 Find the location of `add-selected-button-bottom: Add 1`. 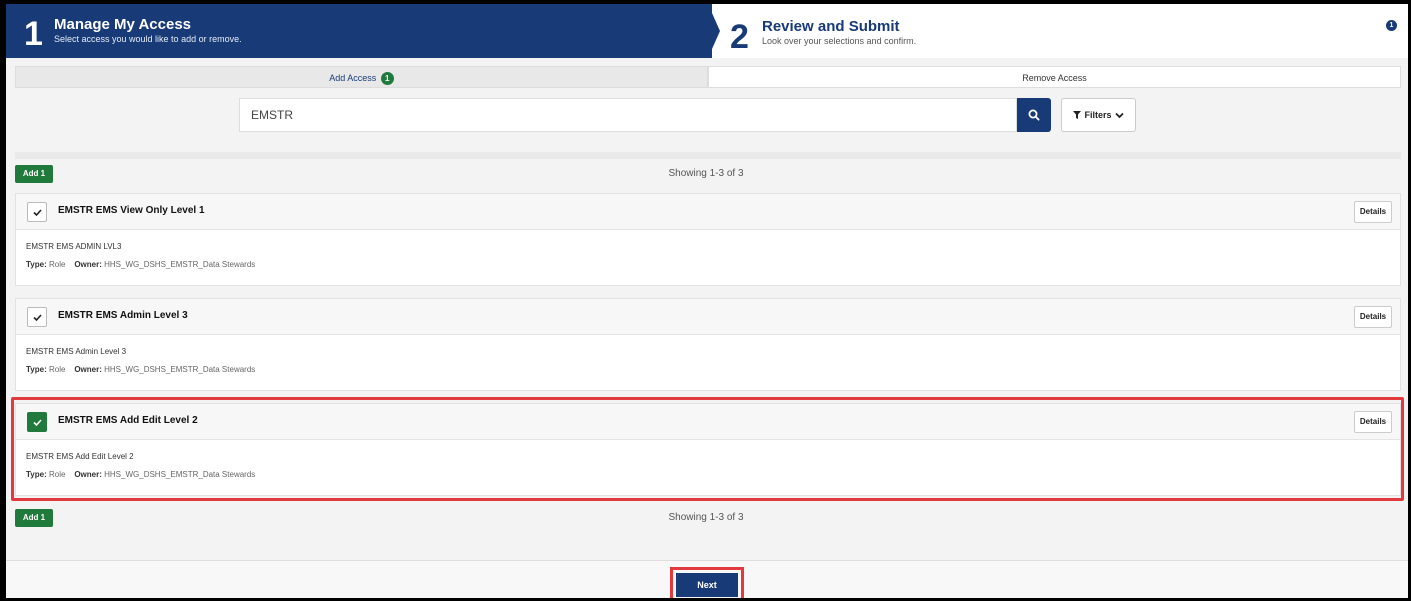

add-selected-button-bottom: Add 1 is located at coordinates (34, 518).